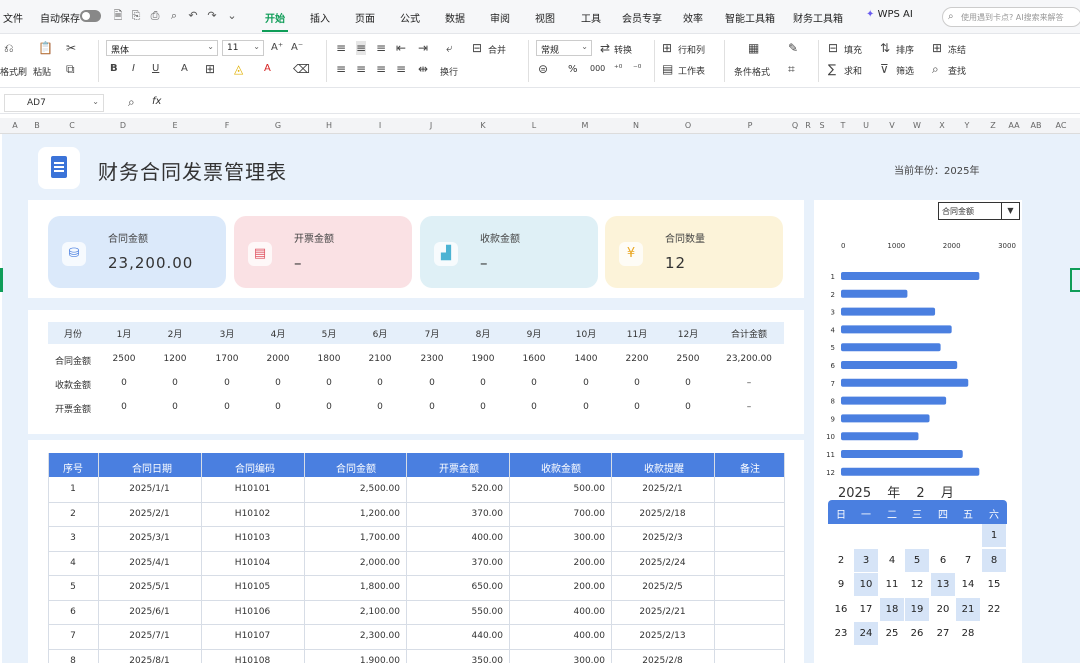  What do you see at coordinates (545, 17) in the screenshot?
I see `tab-view: 视图` at bounding box center [545, 17].